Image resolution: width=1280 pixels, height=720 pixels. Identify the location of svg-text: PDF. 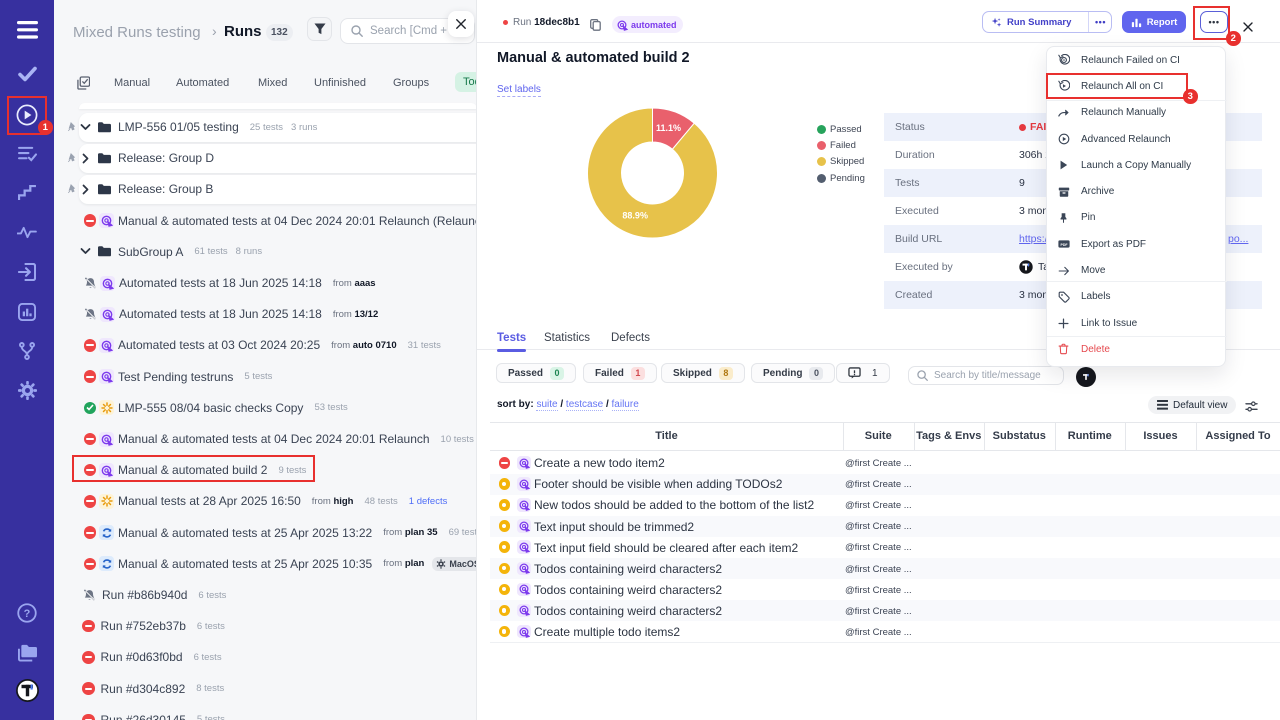
(1064, 245).